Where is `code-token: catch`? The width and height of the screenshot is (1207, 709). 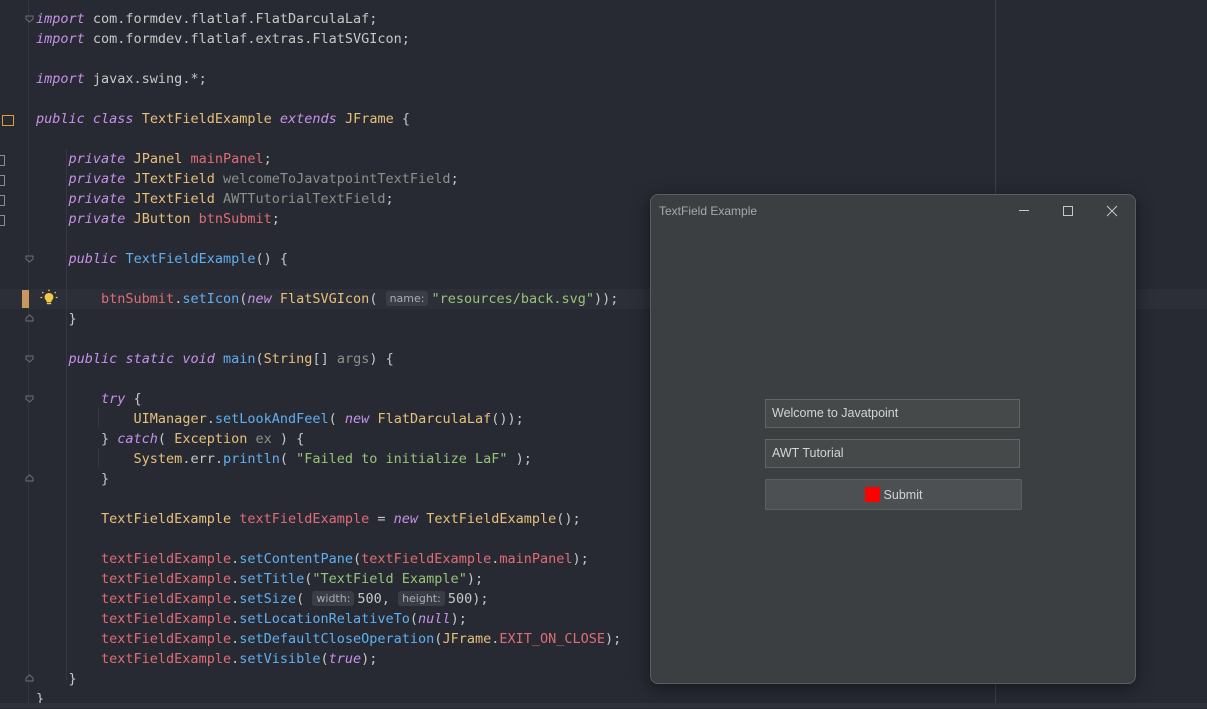
code-token: catch is located at coordinates (137, 439).